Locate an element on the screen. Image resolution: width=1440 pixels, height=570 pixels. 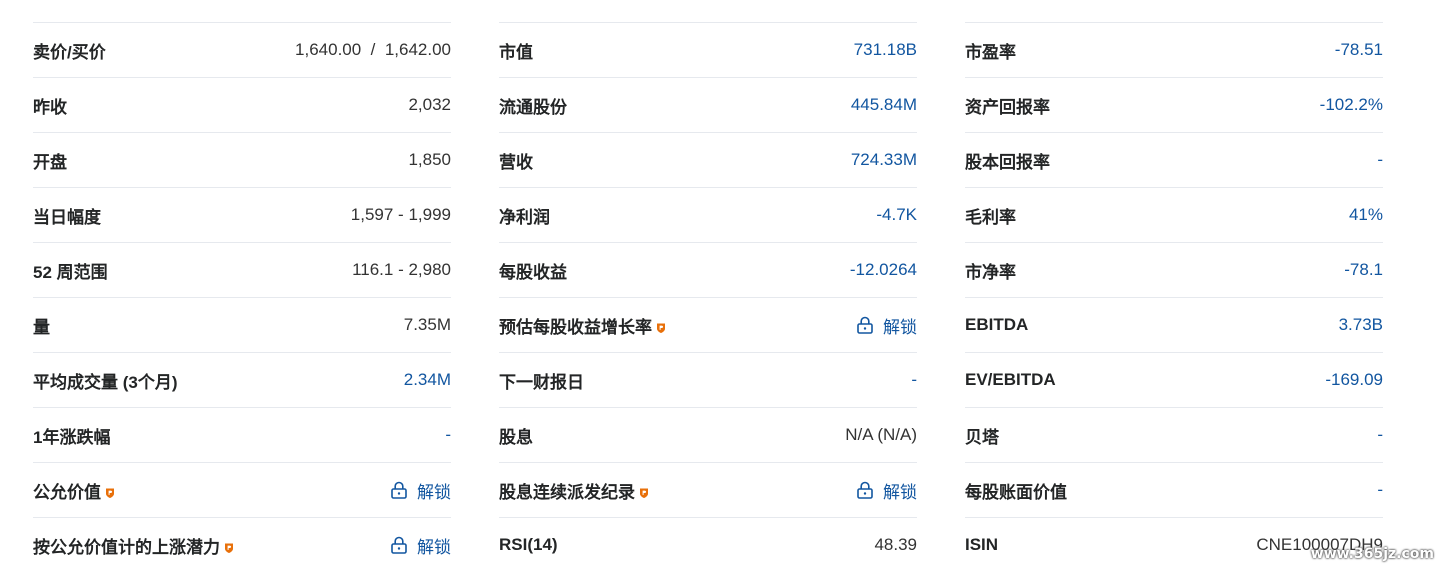
stat-value: 1,850 is located at coordinates (429, 159).